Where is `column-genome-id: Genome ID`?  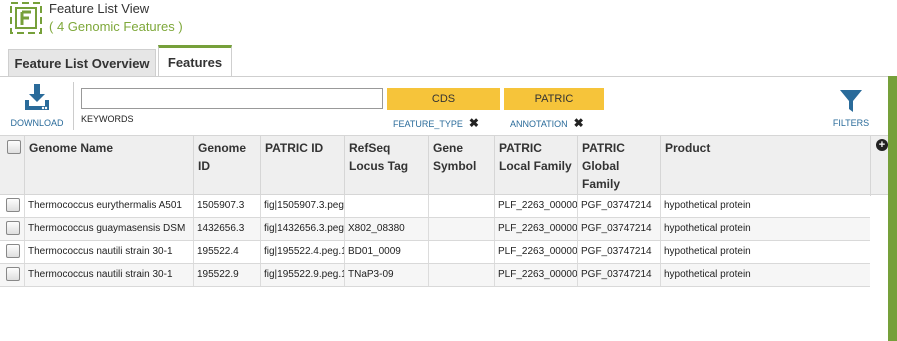 column-genome-id: Genome ID is located at coordinates (227, 166).